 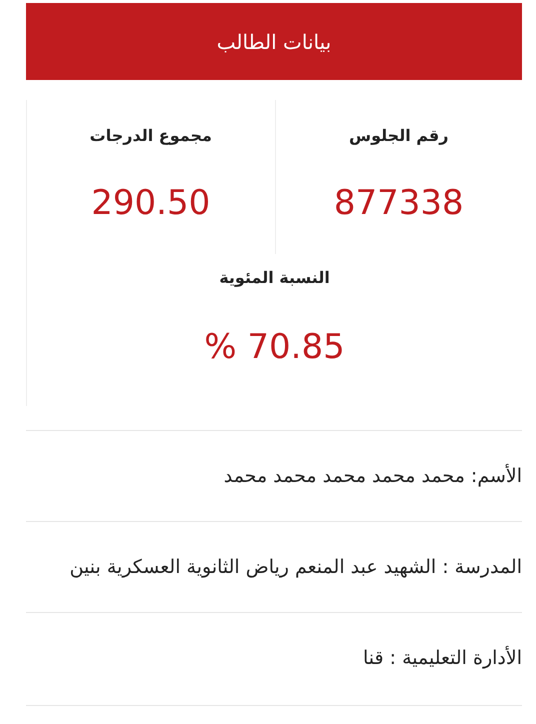 I want to click on stat-label: رقم الجلوس, so click(x=398, y=135).